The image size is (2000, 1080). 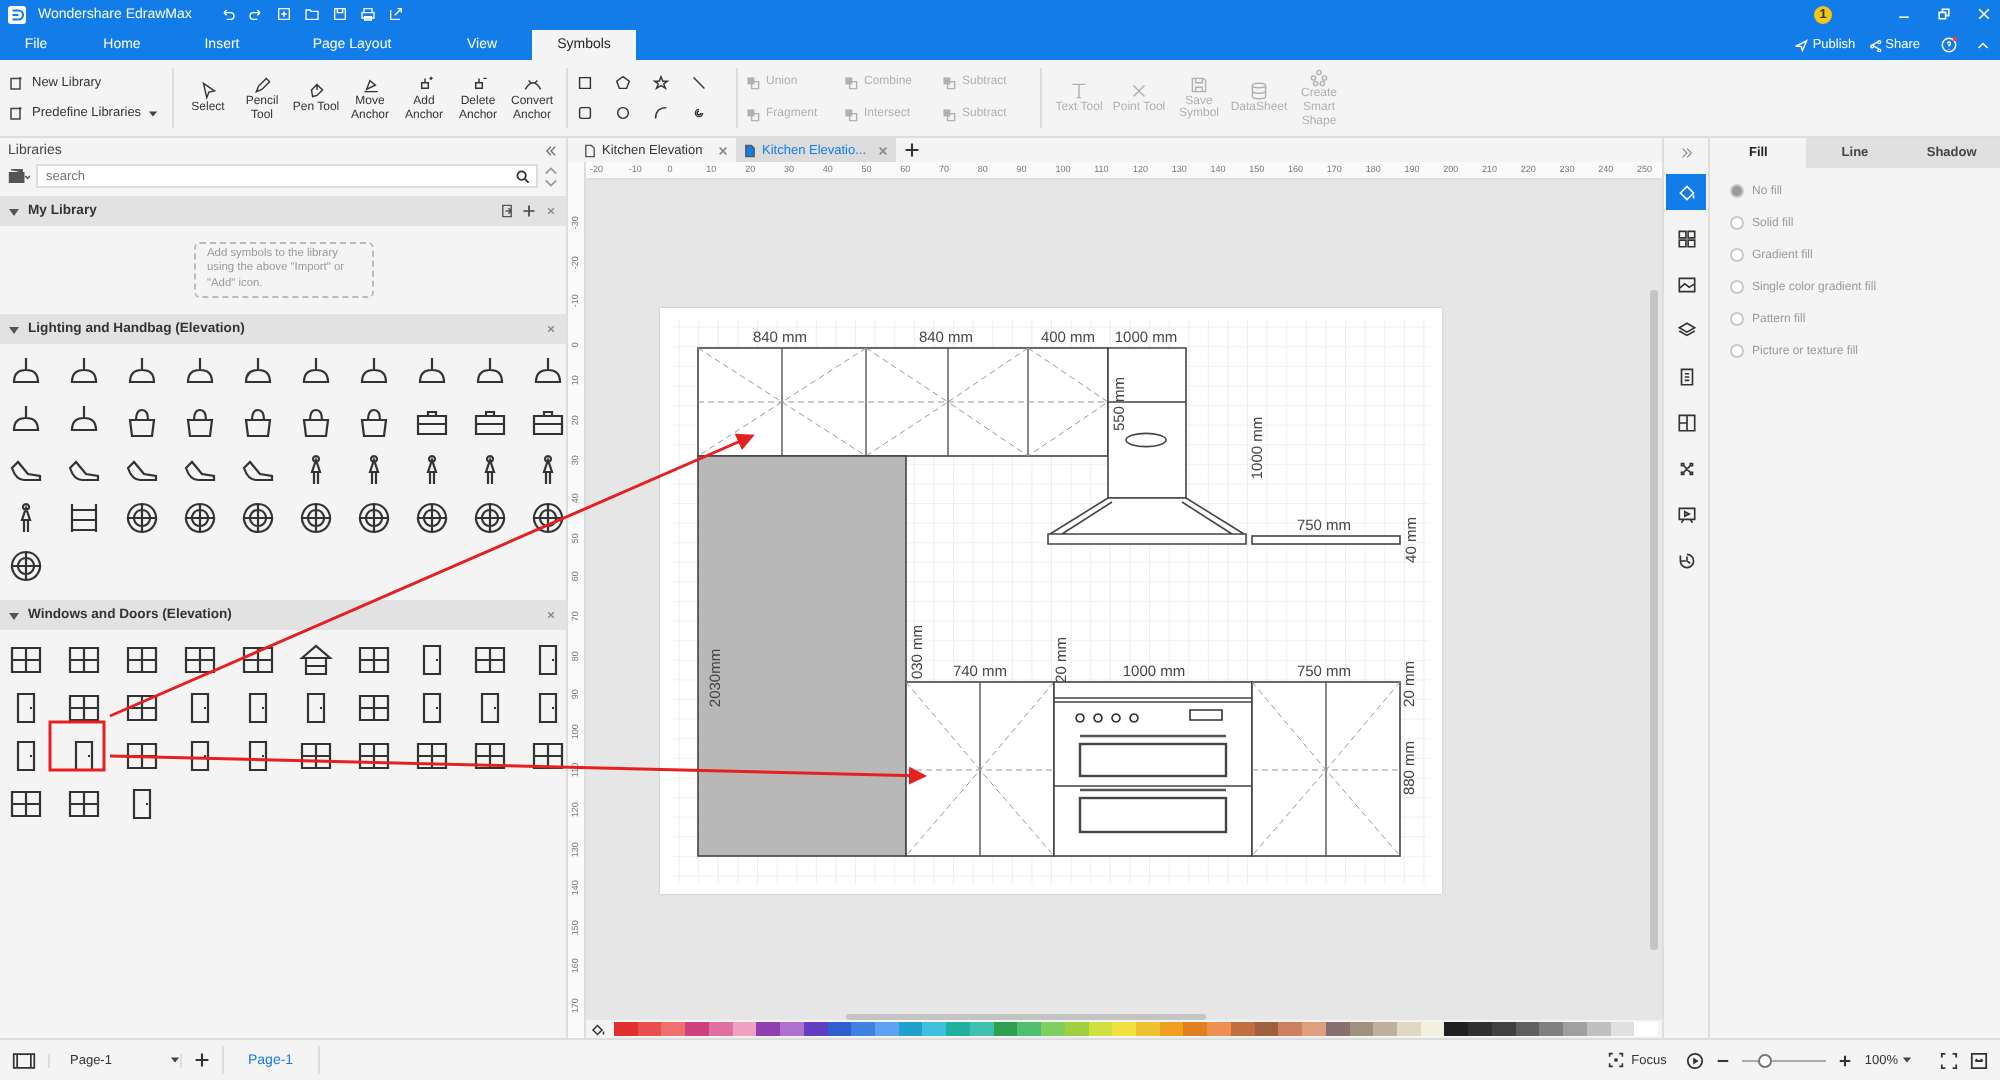 What do you see at coordinates (1026, 1017) in the screenshot?
I see `horizontal-scrollbar` at bounding box center [1026, 1017].